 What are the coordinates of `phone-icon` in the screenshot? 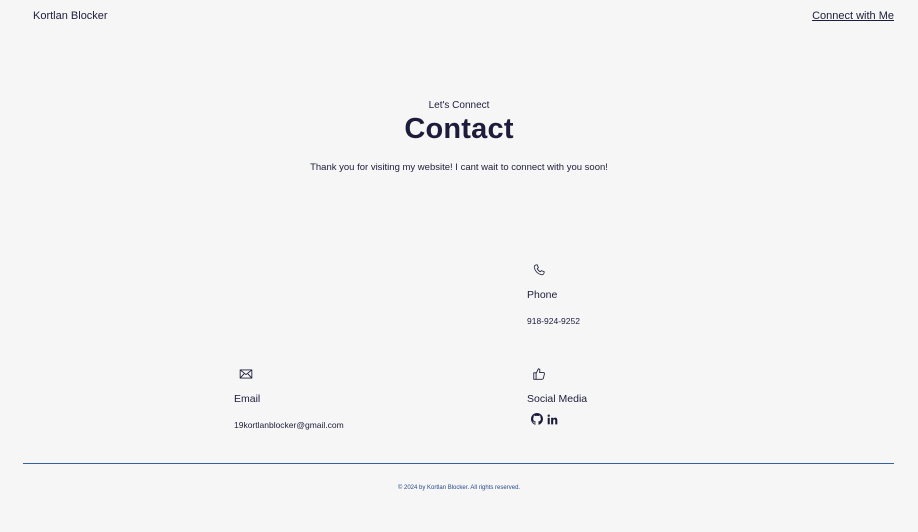 It's located at (539, 270).